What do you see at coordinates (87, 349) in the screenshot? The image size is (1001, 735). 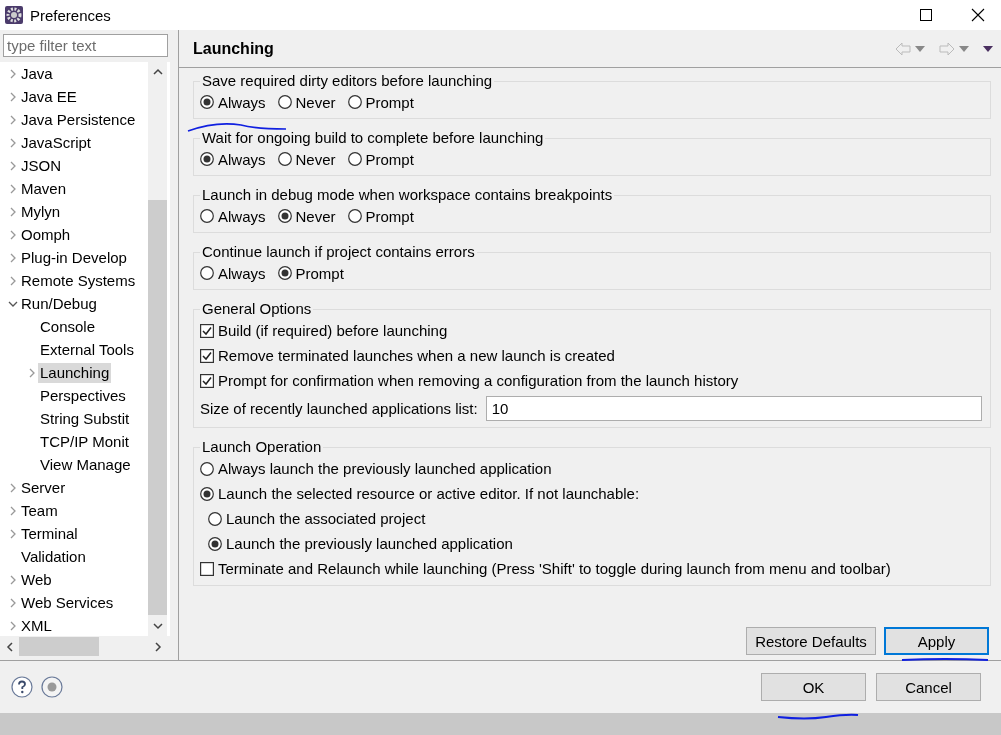 I see `tree-item: External Tools` at bounding box center [87, 349].